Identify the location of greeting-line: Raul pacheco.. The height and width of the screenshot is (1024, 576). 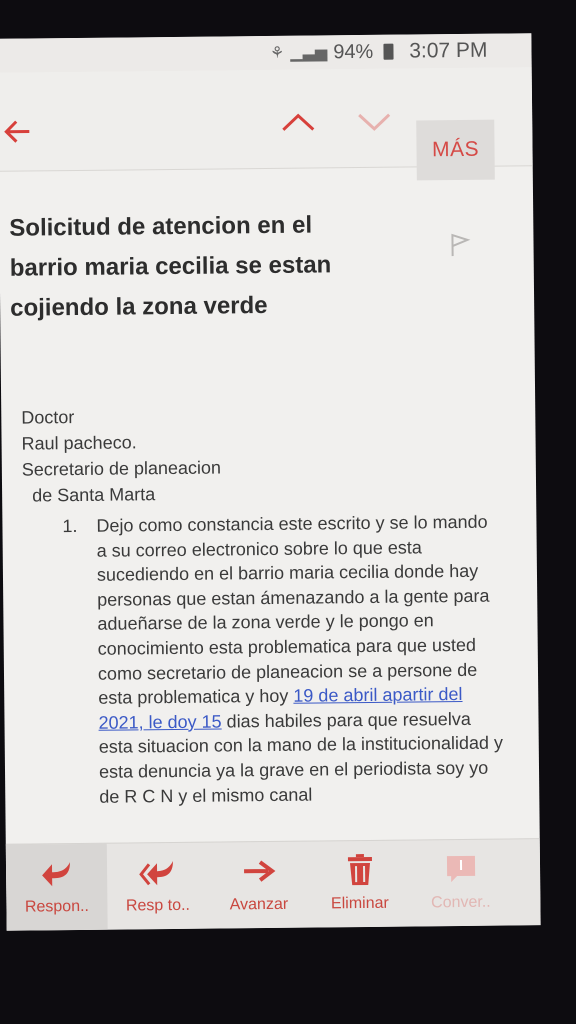
(79, 443).